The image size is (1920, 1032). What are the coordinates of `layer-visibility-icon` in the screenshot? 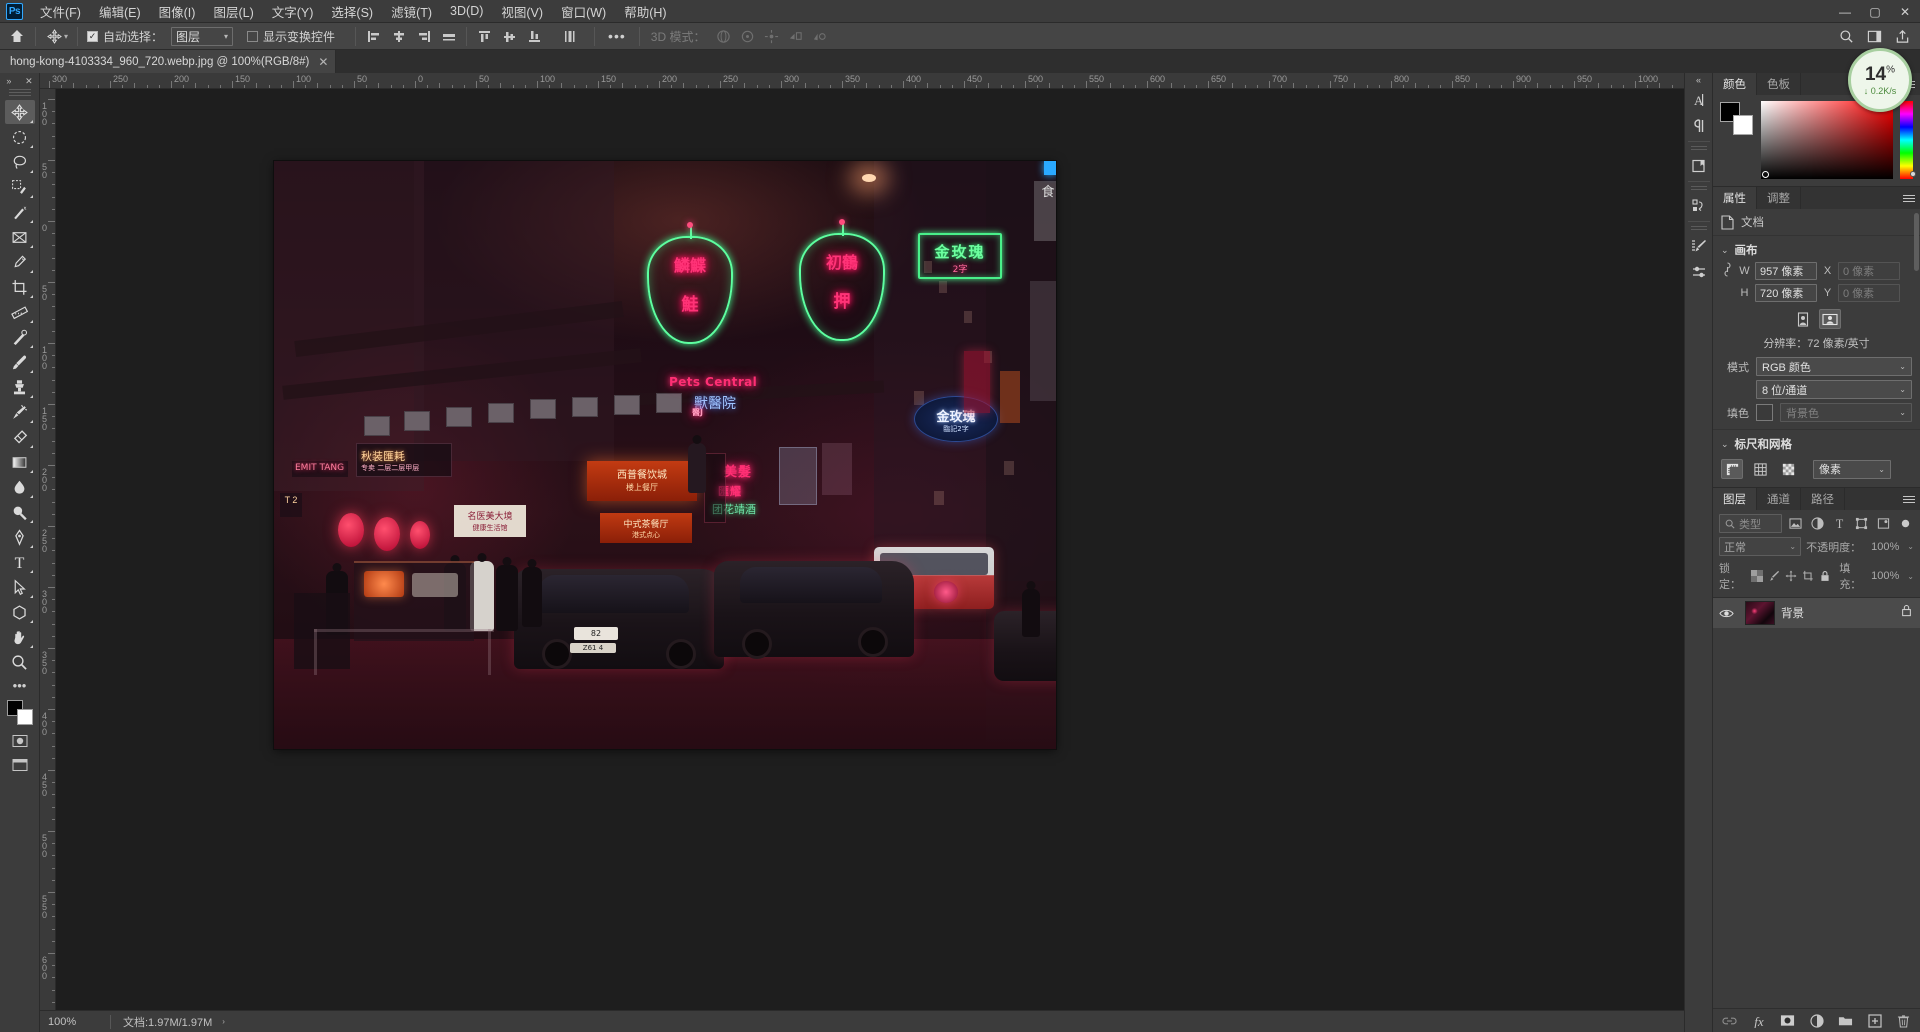 It's located at (1726, 613).